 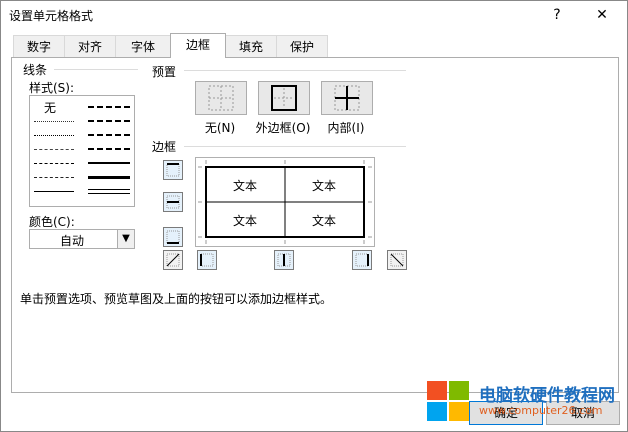 I want to click on preset-outline-icon, so click(x=284, y=98).